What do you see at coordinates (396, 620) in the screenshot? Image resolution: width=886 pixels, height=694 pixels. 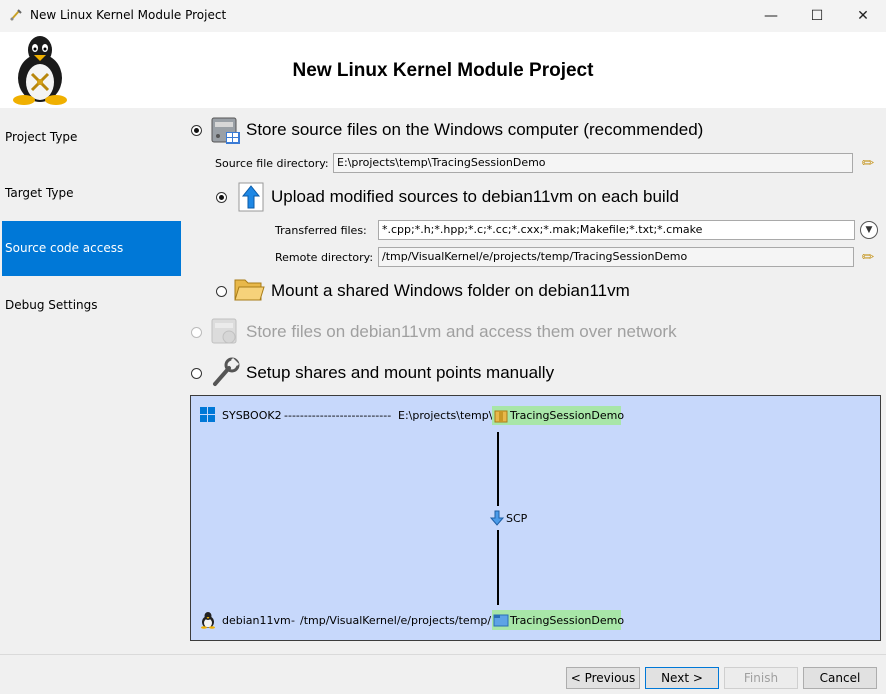 I see `remote-path: /tmp/VisualKernel/e/projects/temp/` at bounding box center [396, 620].